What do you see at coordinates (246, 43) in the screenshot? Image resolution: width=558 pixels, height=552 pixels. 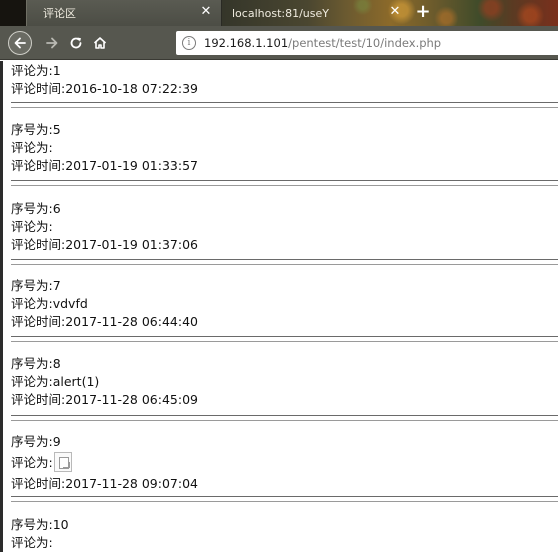 I see `url-host: 192.168.1.101` at bounding box center [246, 43].